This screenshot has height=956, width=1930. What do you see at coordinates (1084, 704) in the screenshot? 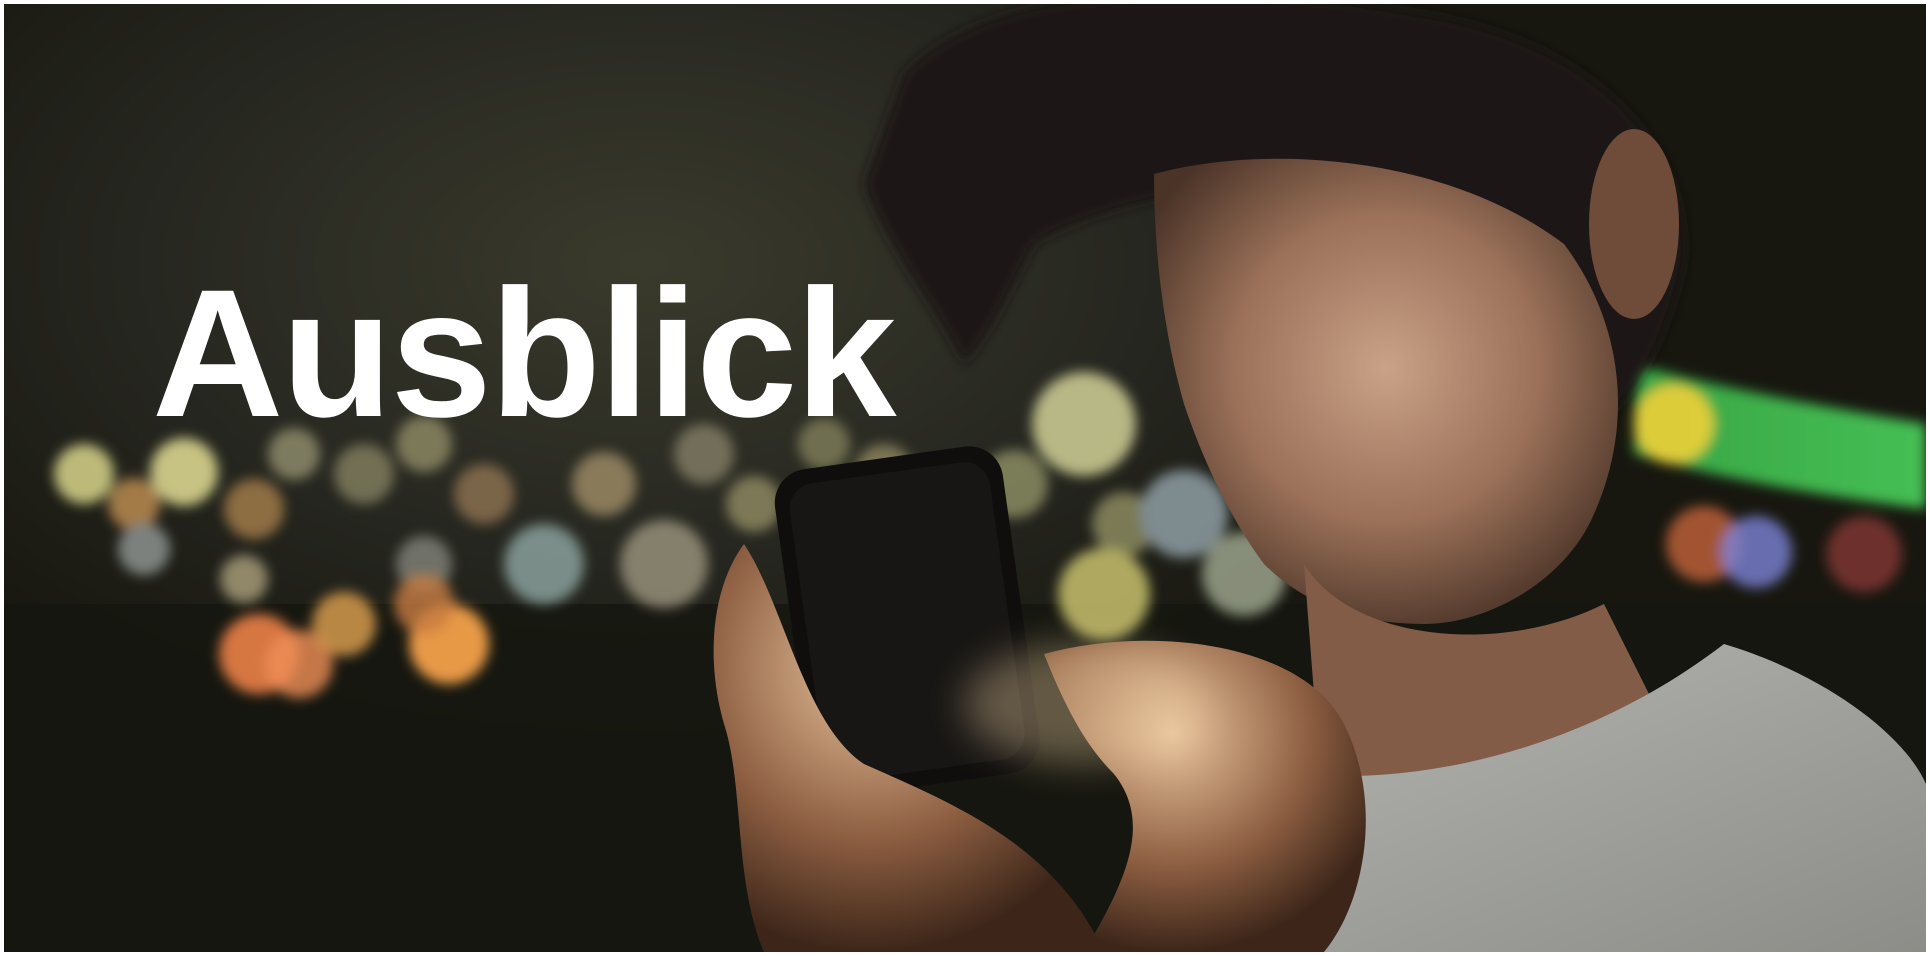
I see `screen-glow` at bounding box center [1084, 704].